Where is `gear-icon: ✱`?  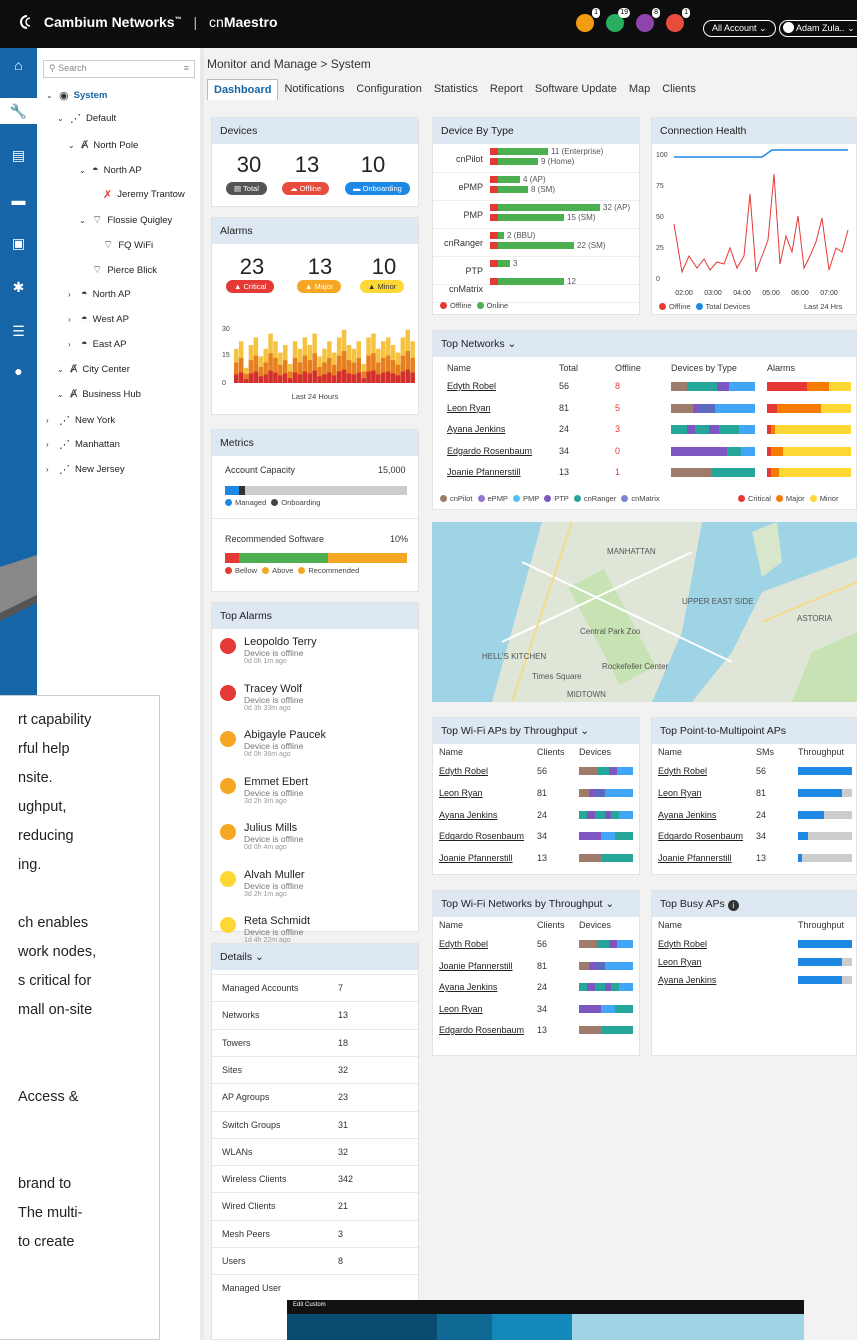 gear-icon: ✱ is located at coordinates (18, 287).